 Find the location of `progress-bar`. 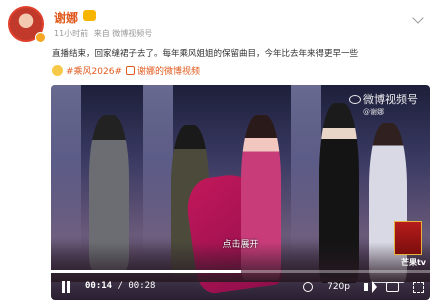

progress-bar is located at coordinates (240, 271).